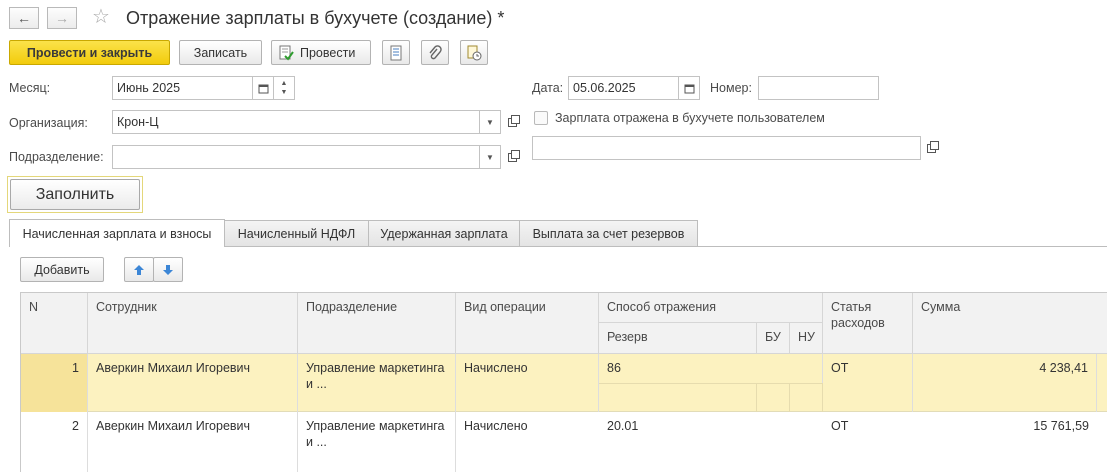 The width and height of the screenshot is (1107, 472). What do you see at coordinates (726, 148) in the screenshot?
I see `comment-field` at bounding box center [726, 148].